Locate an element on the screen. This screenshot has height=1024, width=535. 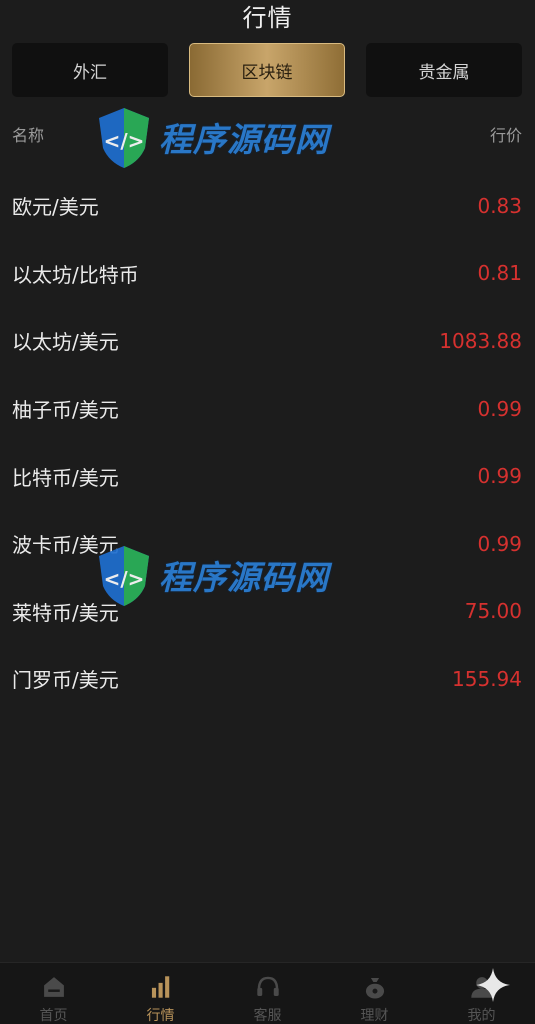
tabbar-item-home: 首页 is located at coordinates (53, 993).